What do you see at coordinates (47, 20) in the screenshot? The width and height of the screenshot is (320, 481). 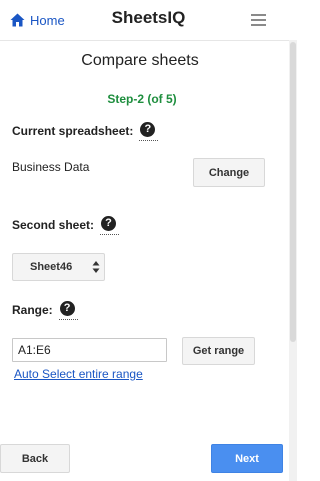 I see `home-label: Home` at bounding box center [47, 20].